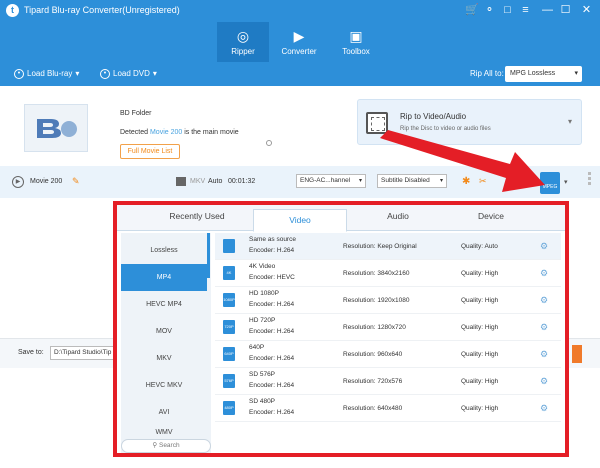  Describe the element at coordinates (19, 74) in the screenshot. I see `disc-icon: •` at that location.